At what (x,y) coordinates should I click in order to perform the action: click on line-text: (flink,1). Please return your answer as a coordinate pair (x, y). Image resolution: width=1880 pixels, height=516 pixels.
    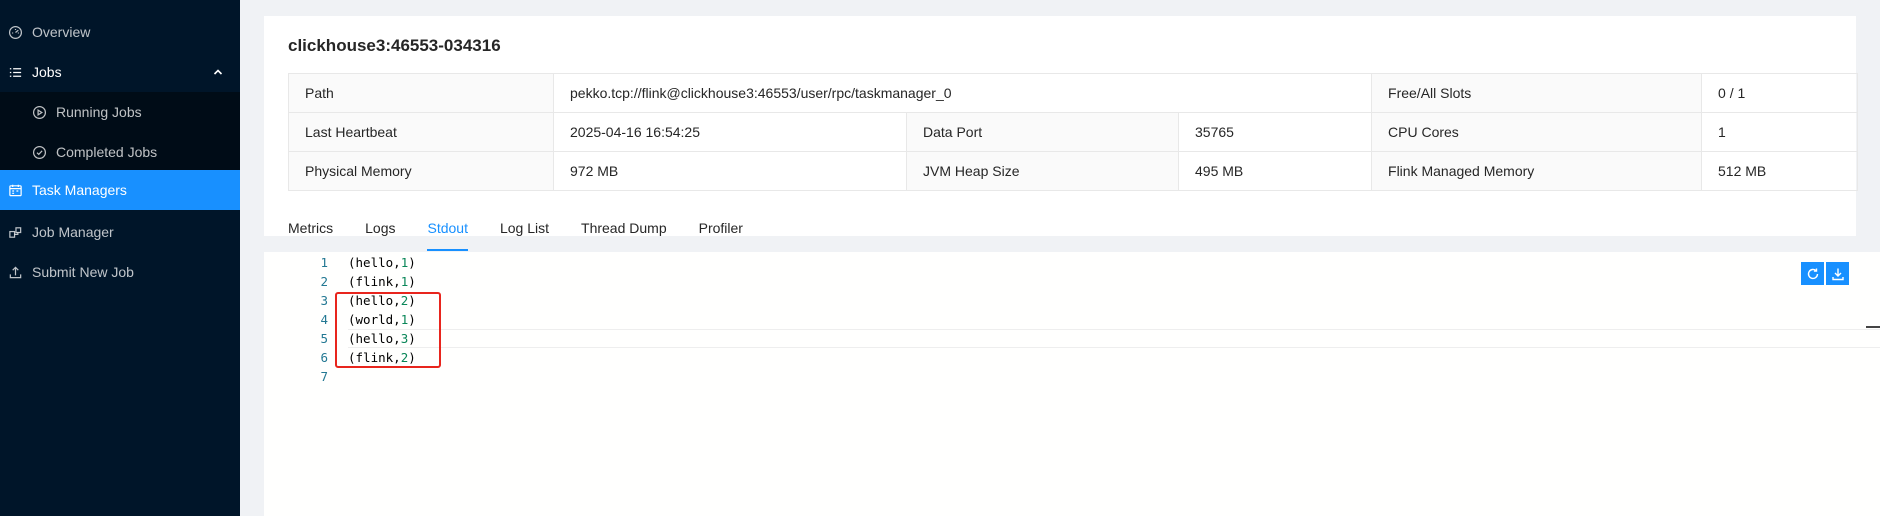
    Looking at the image, I should click on (382, 281).